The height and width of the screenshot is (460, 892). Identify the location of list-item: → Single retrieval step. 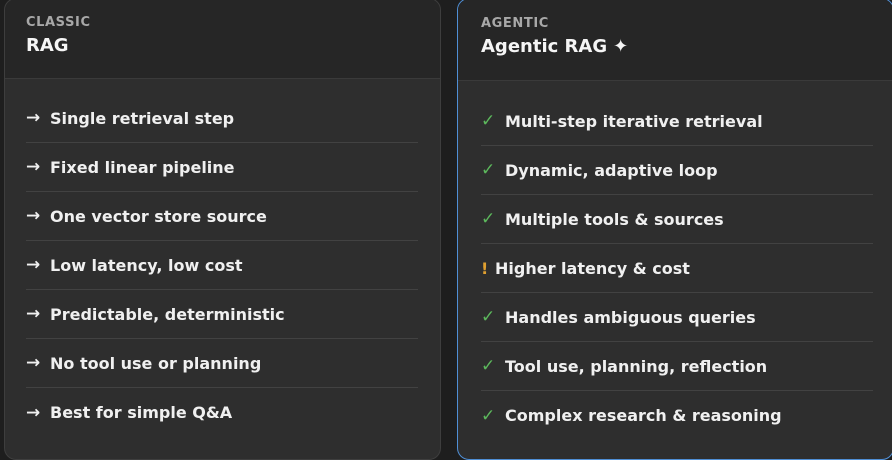
(222, 118).